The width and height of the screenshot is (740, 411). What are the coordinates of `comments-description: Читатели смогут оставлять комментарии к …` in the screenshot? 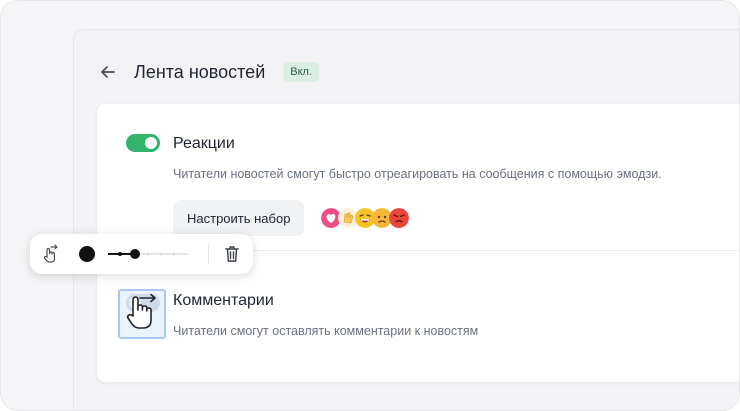 It's located at (326, 331).